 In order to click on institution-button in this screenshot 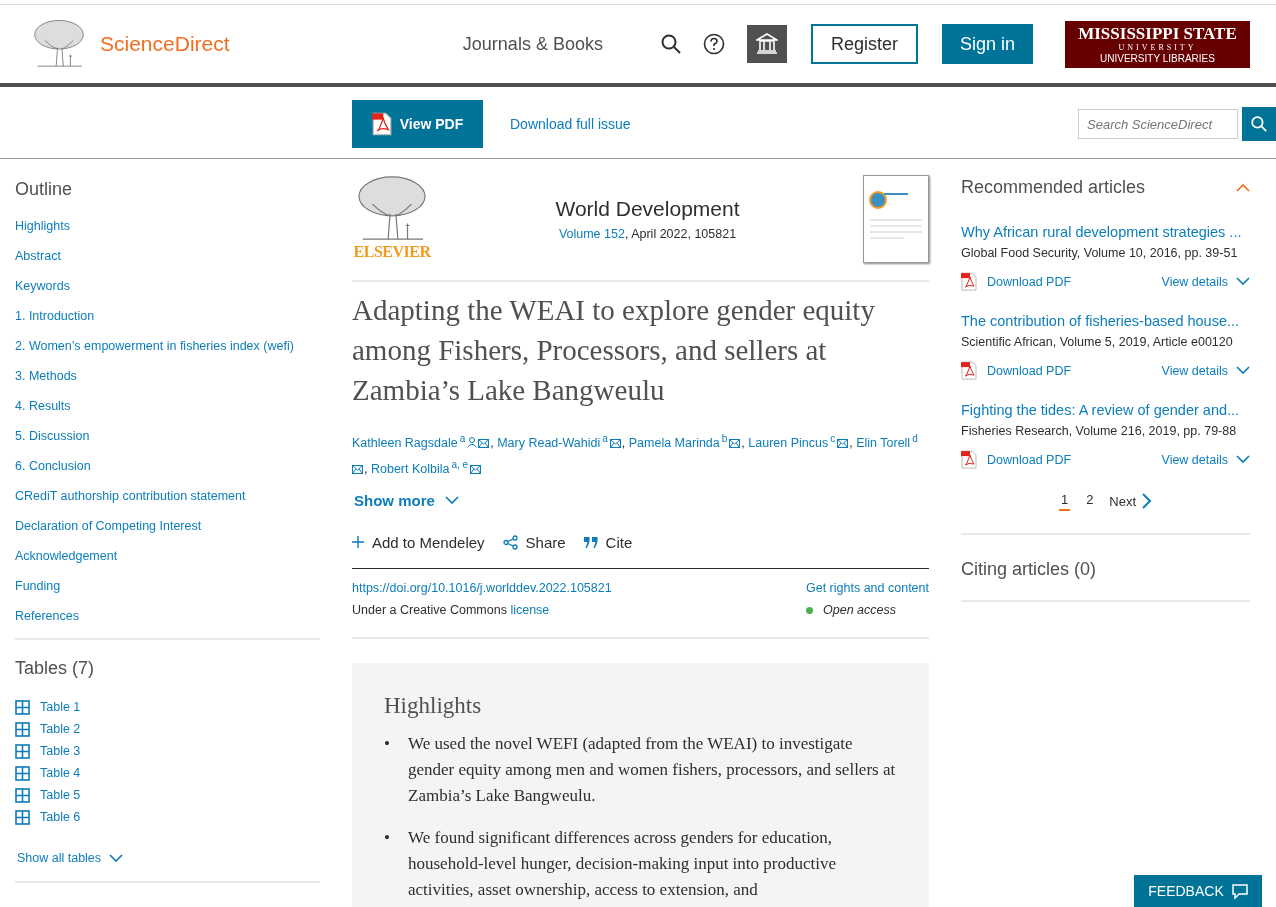, I will do `click(766, 44)`.